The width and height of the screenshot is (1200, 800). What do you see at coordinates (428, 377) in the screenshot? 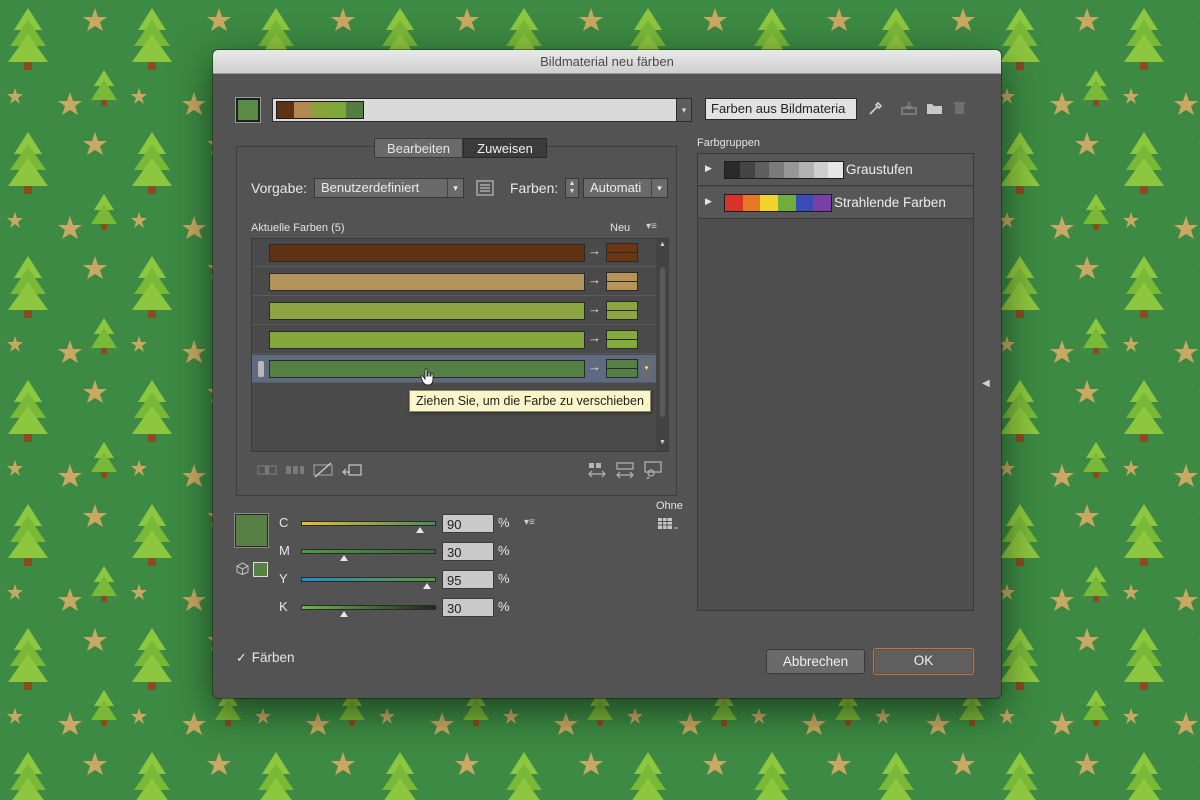
I see `hand-cursor-icon` at bounding box center [428, 377].